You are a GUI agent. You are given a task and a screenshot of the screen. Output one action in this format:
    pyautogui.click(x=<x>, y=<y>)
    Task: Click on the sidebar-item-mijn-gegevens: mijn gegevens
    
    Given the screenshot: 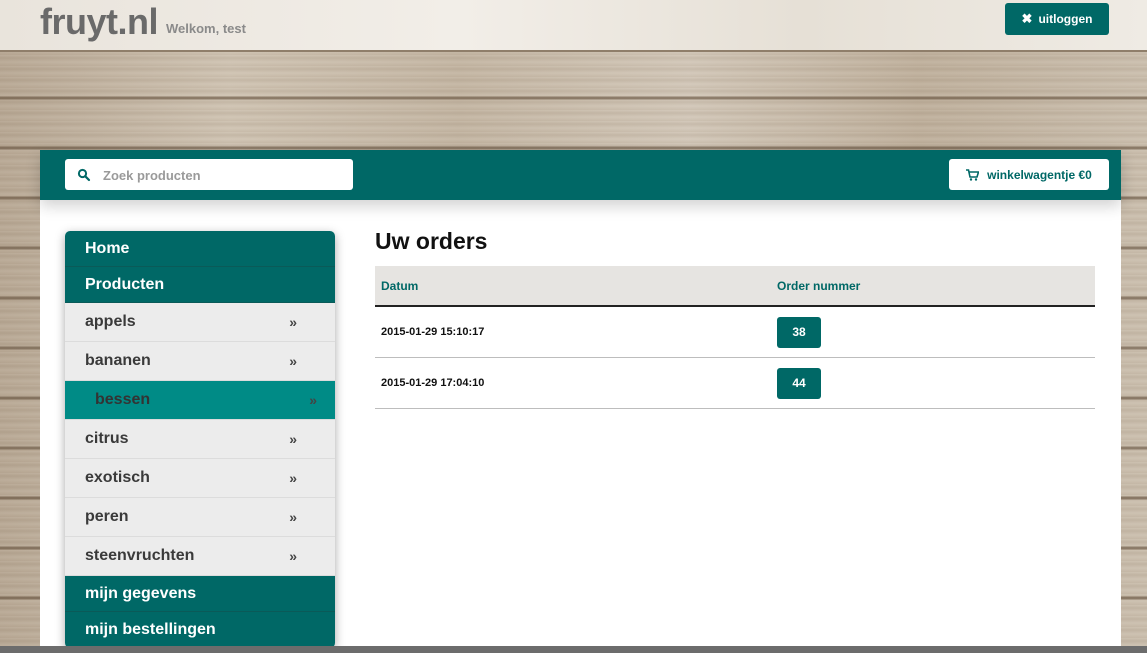 What is the action you would take?
    pyautogui.click(x=200, y=594)
    